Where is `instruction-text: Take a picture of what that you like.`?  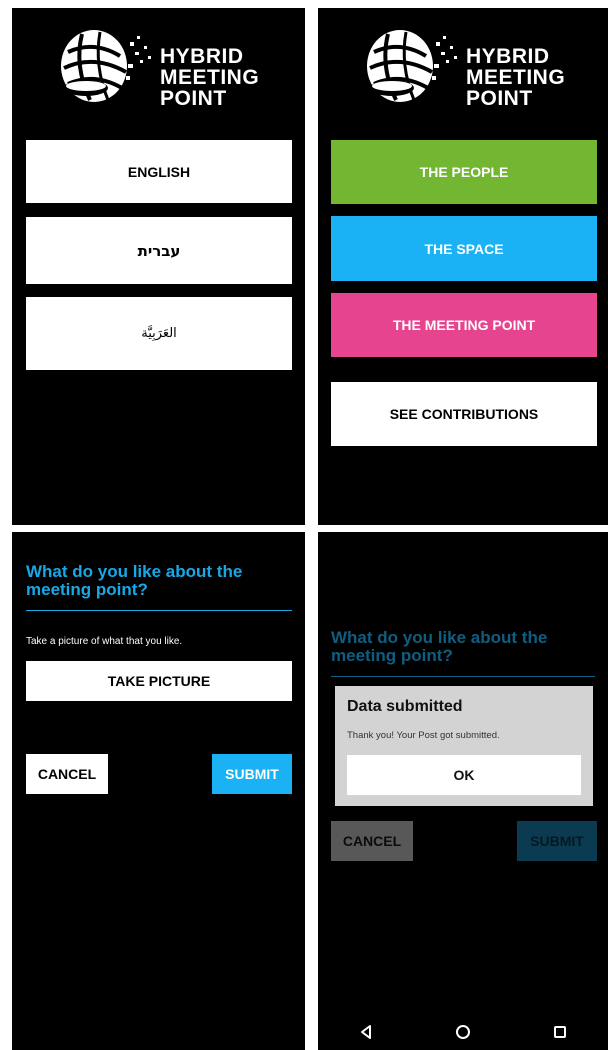 instruction-text: Take a picture of what that you like. is located at coordinates (104, 641).